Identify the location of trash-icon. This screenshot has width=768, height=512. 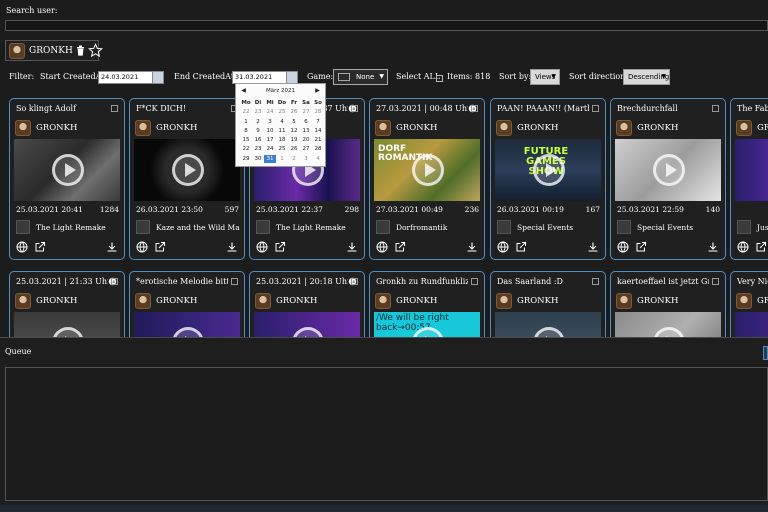
(80, 50).